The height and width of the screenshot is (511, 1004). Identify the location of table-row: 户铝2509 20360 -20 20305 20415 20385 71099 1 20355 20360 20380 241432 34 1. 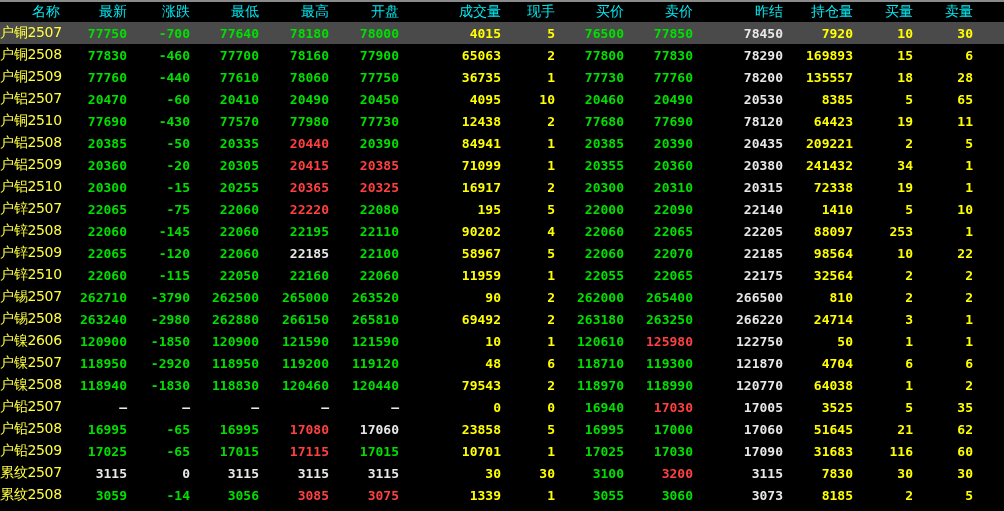
(502, 165).